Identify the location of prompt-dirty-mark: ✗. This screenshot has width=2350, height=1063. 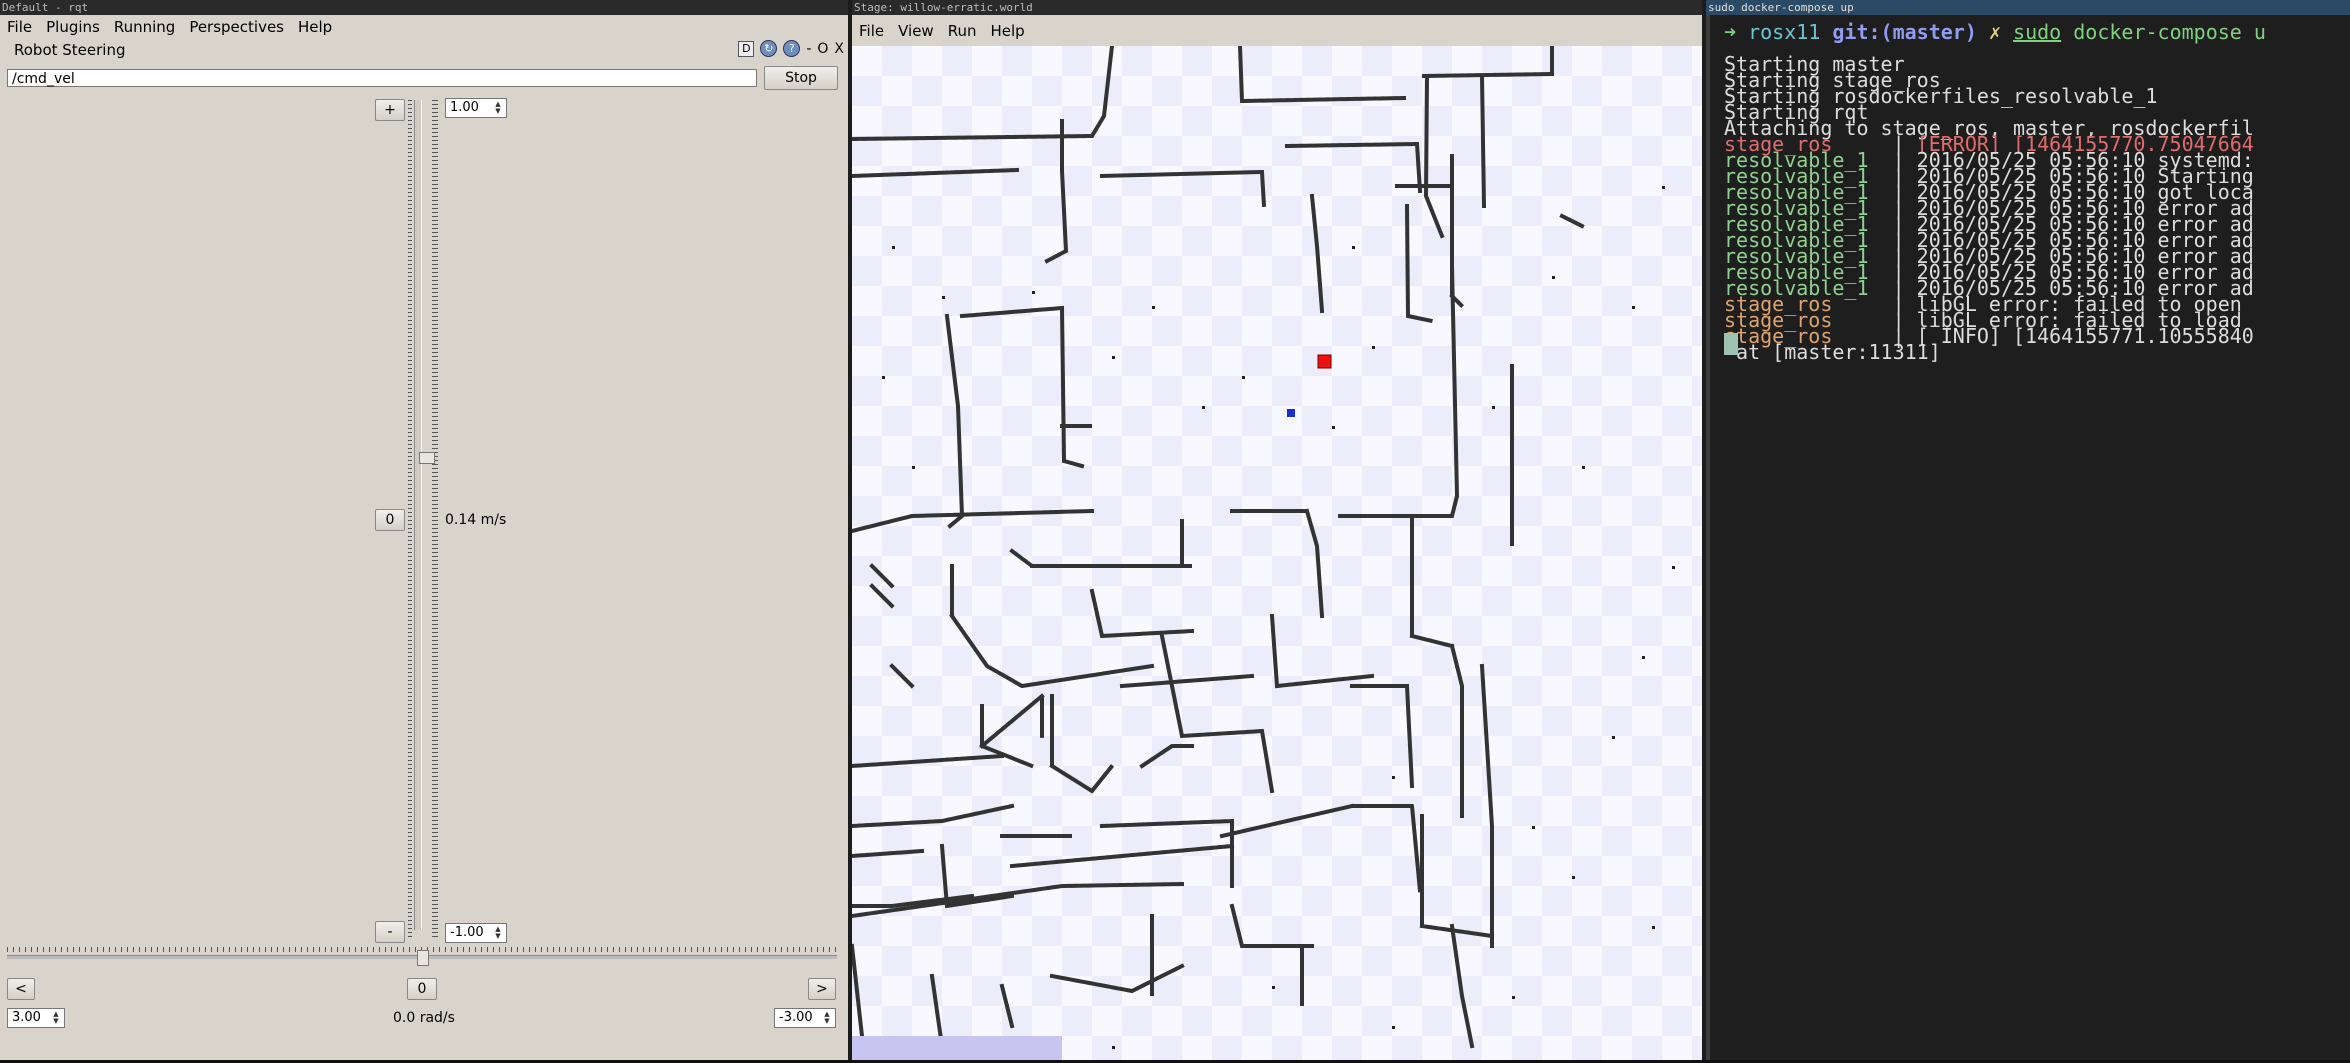
(1994, 32).